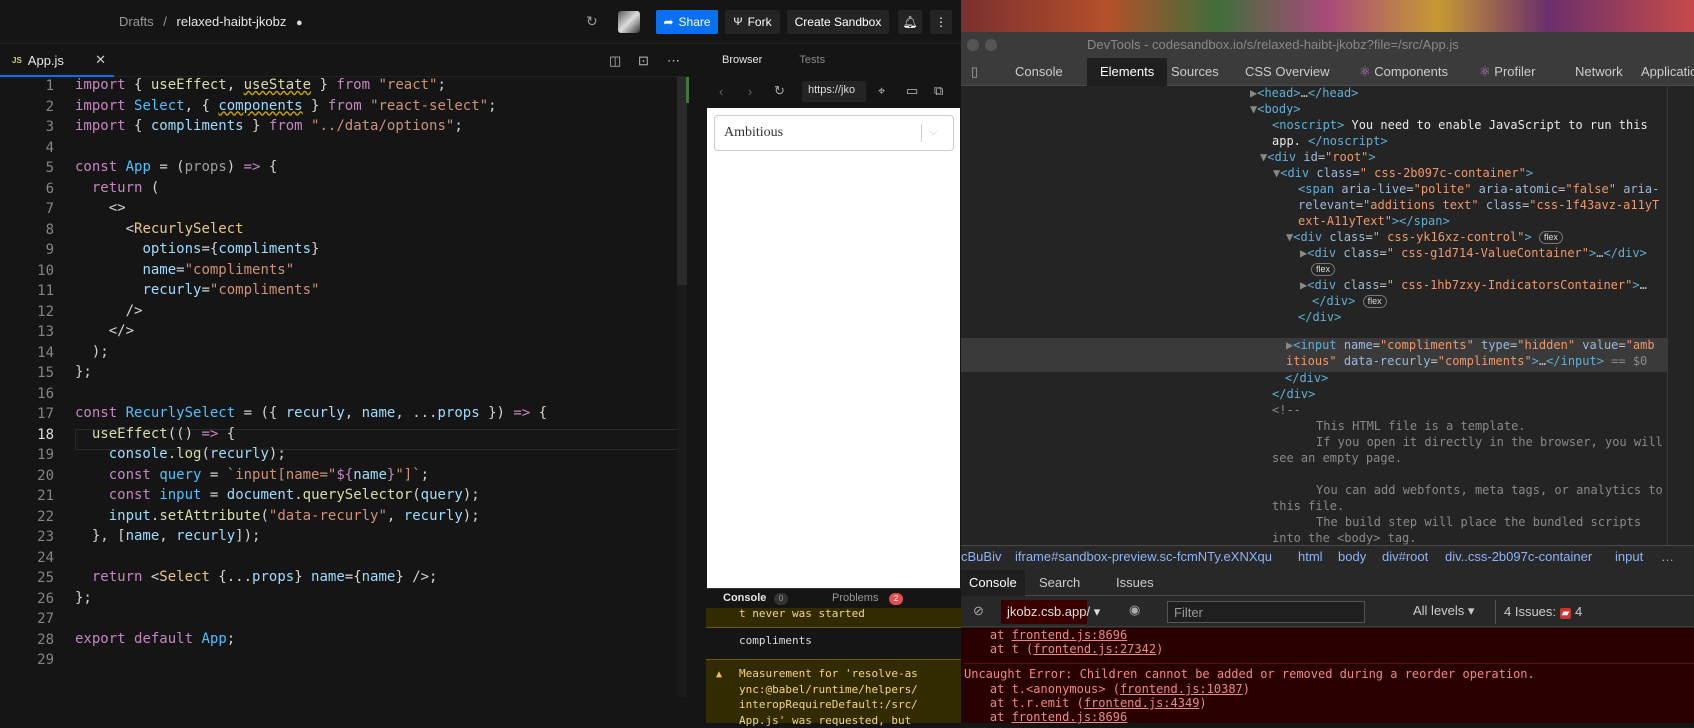  What do you see at coordinates (1266, 612) in the screenshot?
I see `filter-input: Filter` at bounding box center [1266, 612].